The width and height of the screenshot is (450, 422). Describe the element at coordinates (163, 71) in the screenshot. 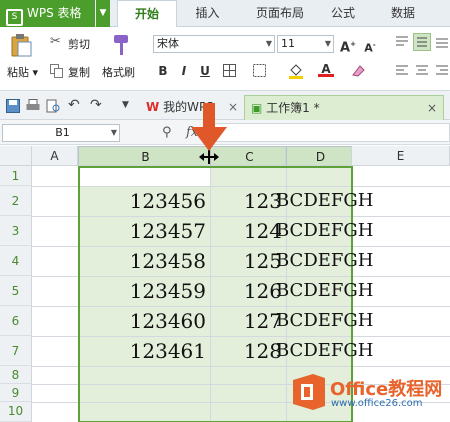

I see `bold-button: B` at that location.